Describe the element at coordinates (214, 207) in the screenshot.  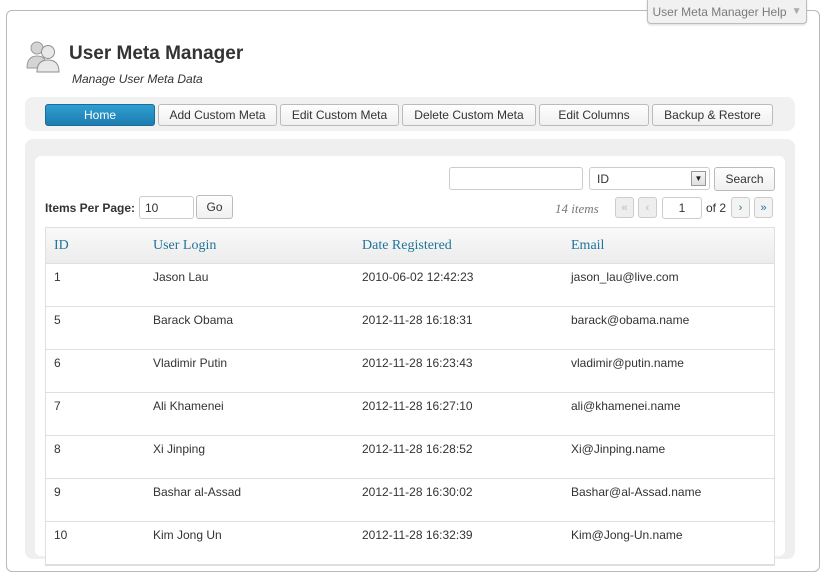
I see `go-button: Go` at that location.